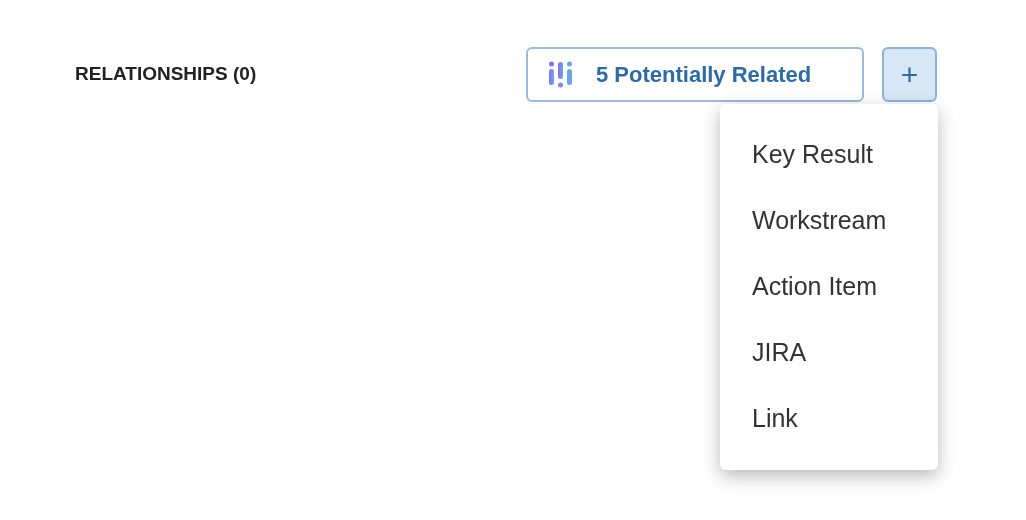  What do you see at coordinates (909, 74) in the screenshot?
I see `add-button: +` at bounding box center [909, 74].